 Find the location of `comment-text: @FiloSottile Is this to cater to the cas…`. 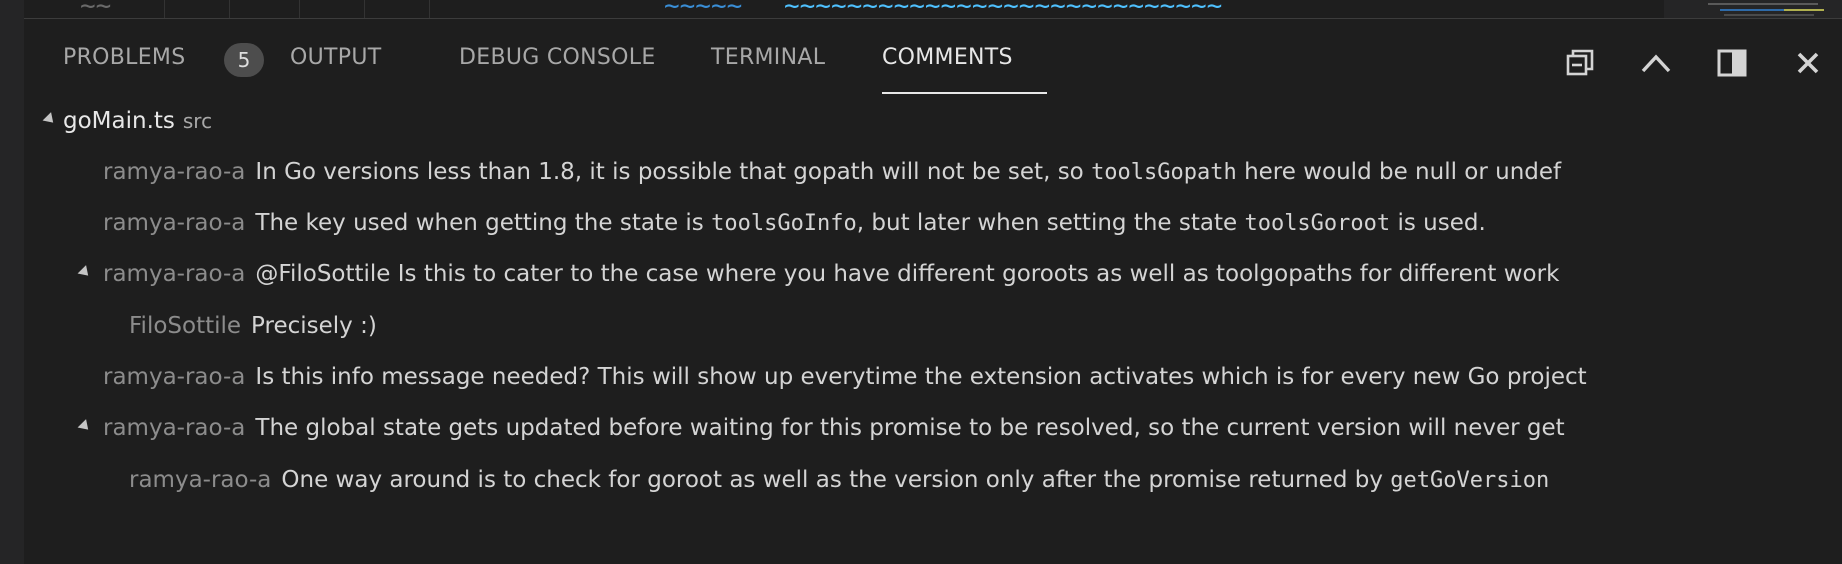

comment-text: @FiloSottile Is this to cater to the cas… is located at coordinates (907, 274).